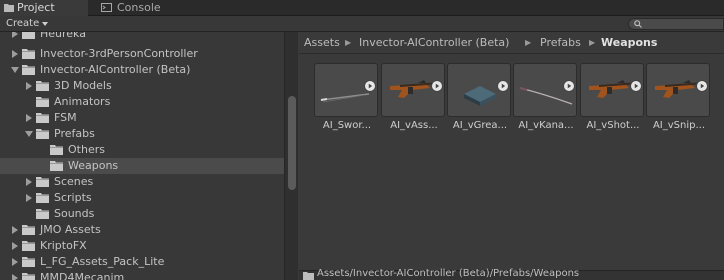 The height and width of the screenshot is (280, 724). I want to click on tree-item-label: Sounds, so click(74, 213).